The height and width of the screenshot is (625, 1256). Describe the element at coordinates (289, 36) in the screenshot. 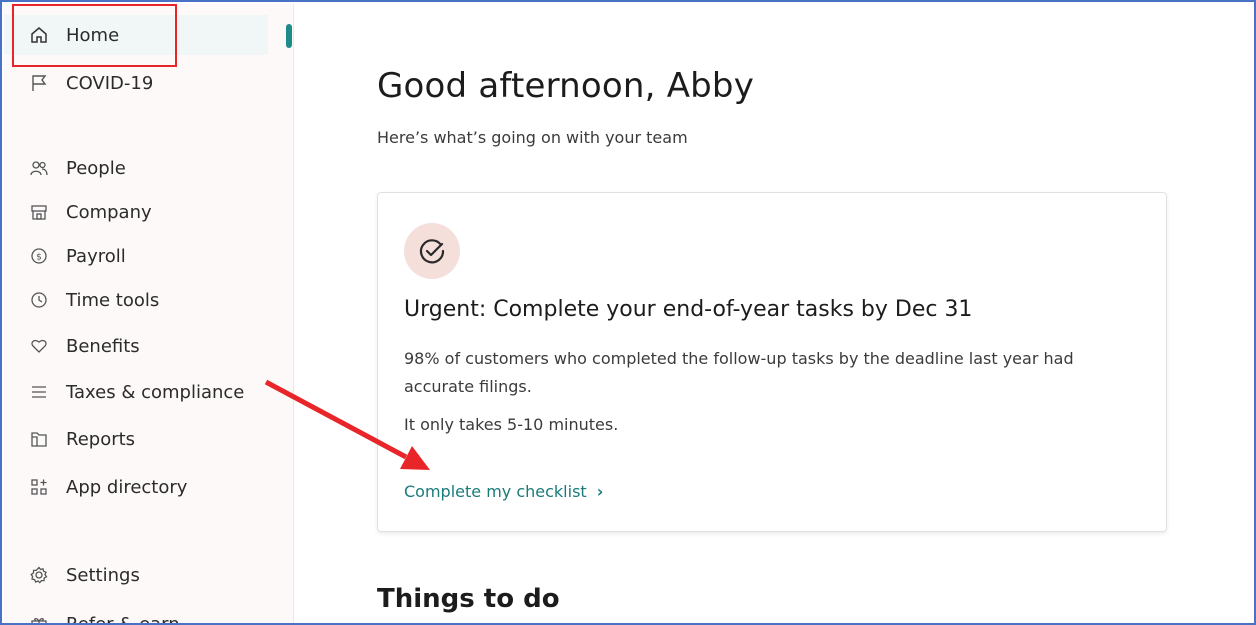

I see `active-indicator` at that location.